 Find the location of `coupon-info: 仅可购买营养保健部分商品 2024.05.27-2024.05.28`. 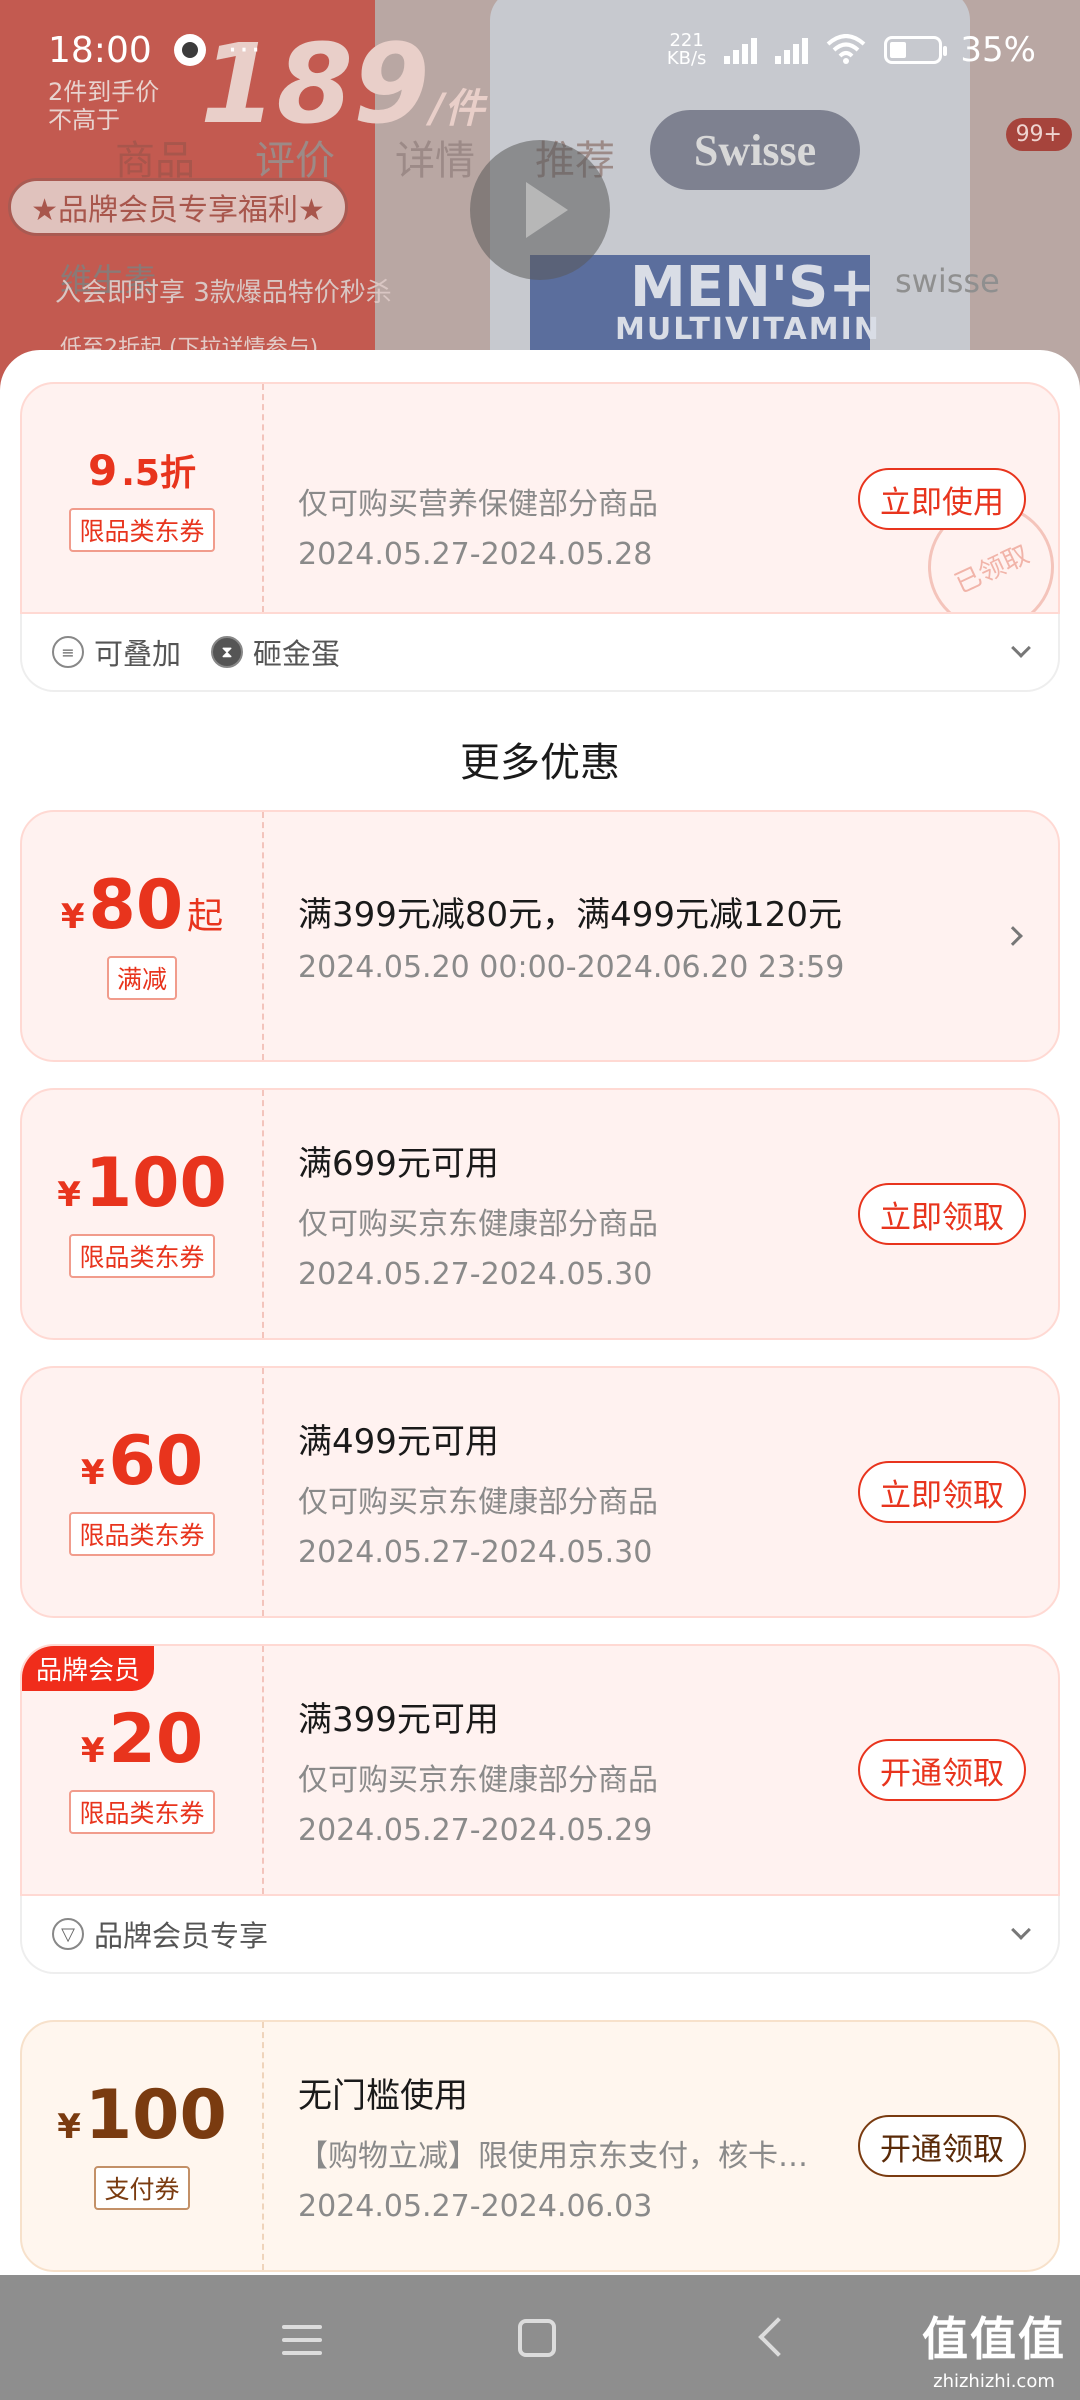

coupon-info: 仅可购买营养保健部分商品 2024.05.27-2024.05.28 is located at coordinates (578, 498).